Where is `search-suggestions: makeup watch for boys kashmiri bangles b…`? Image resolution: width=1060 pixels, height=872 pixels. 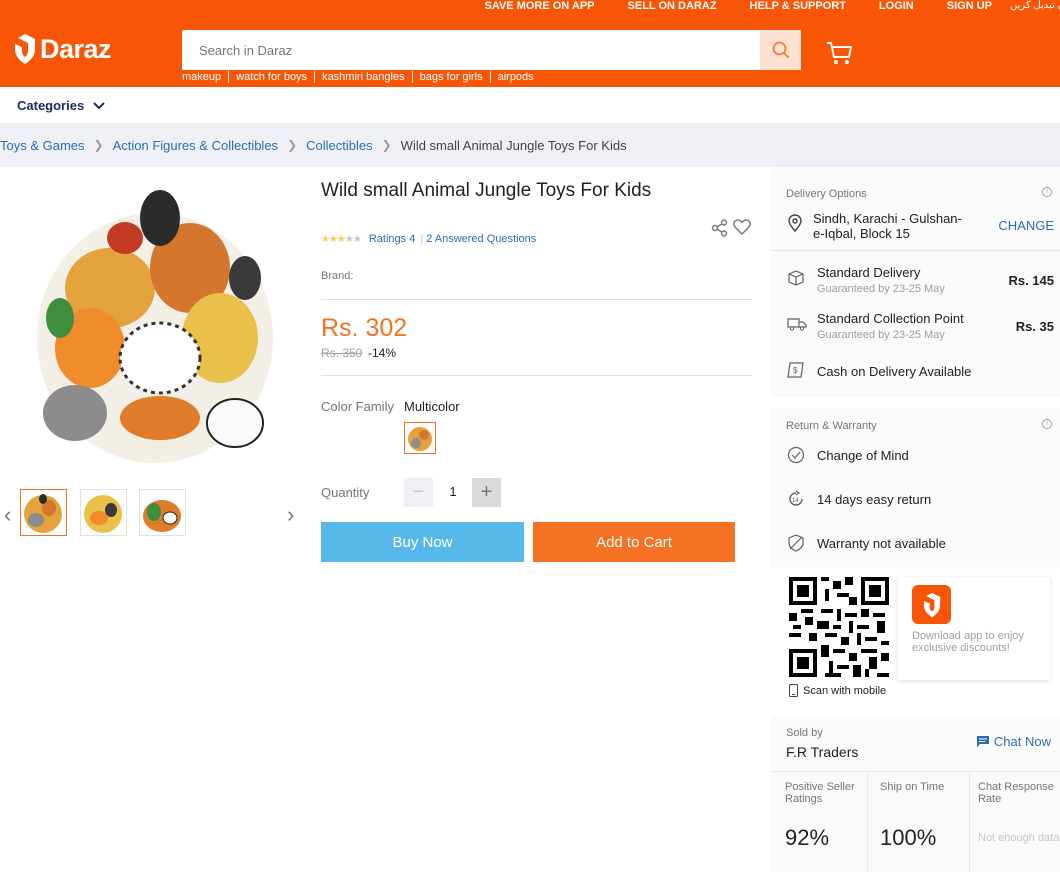 search-suggestions: makeup watch for boys kashmiri bangles b… is located at coordinates (361, 77).